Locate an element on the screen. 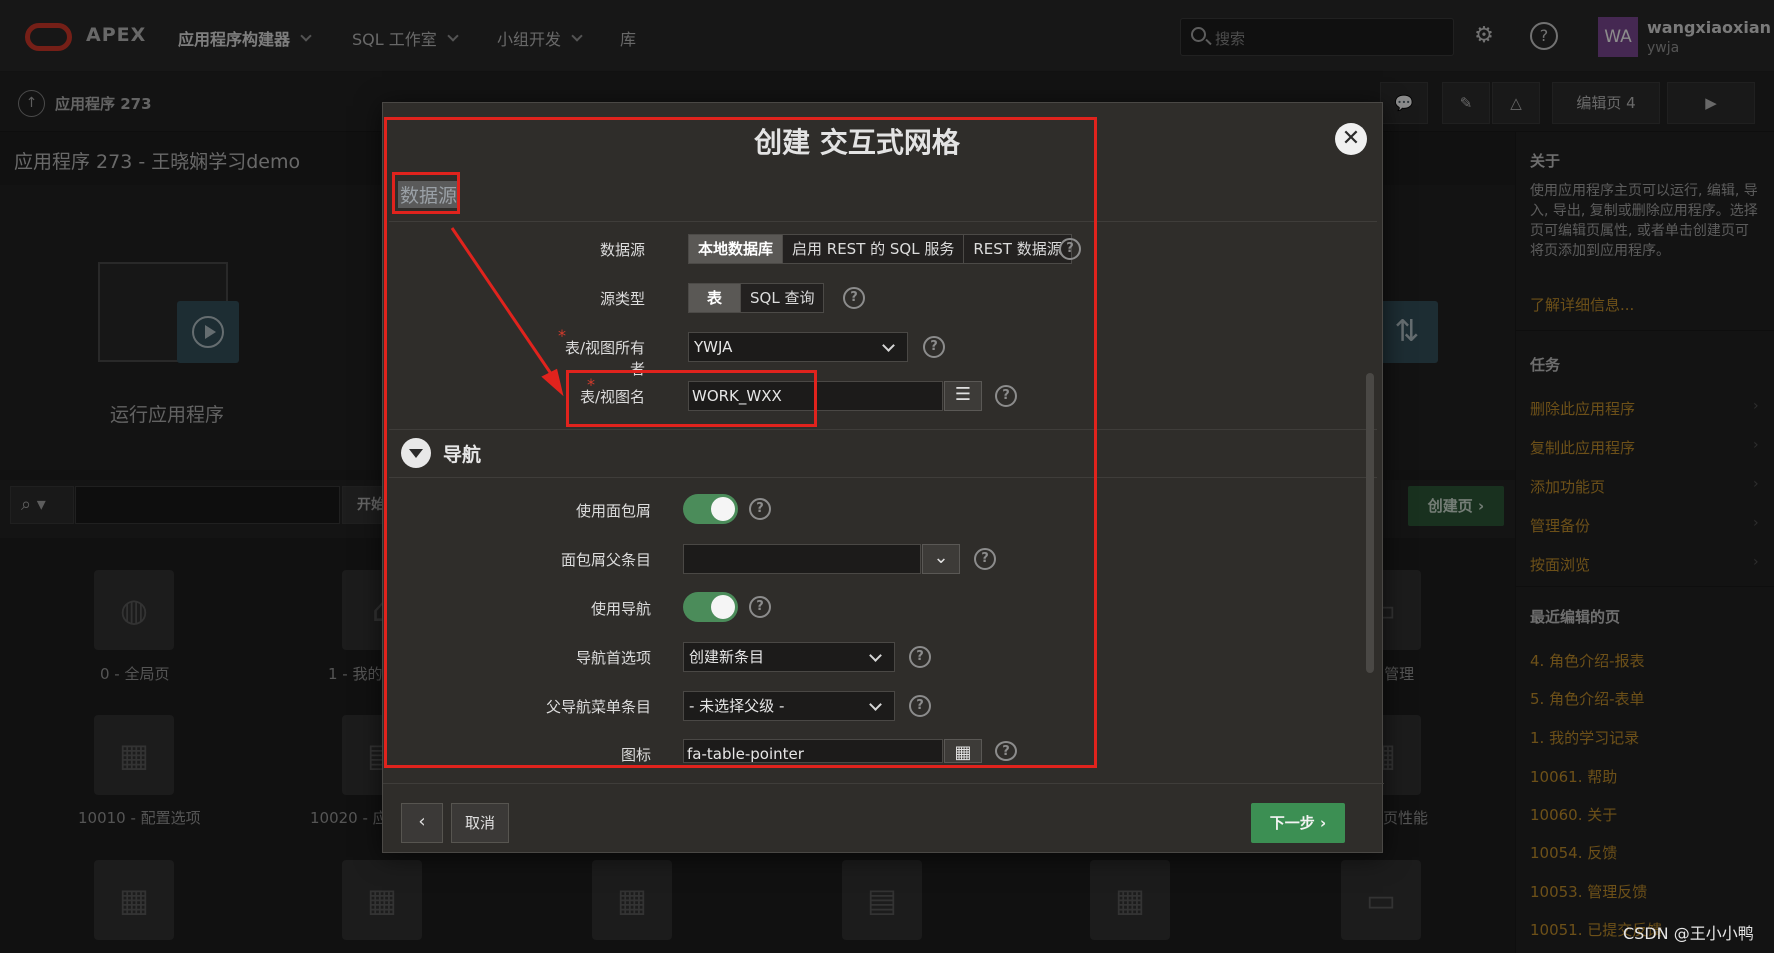 The width and height of the screenshot is (1774, 953). divider is located at coordinates (883, 783).